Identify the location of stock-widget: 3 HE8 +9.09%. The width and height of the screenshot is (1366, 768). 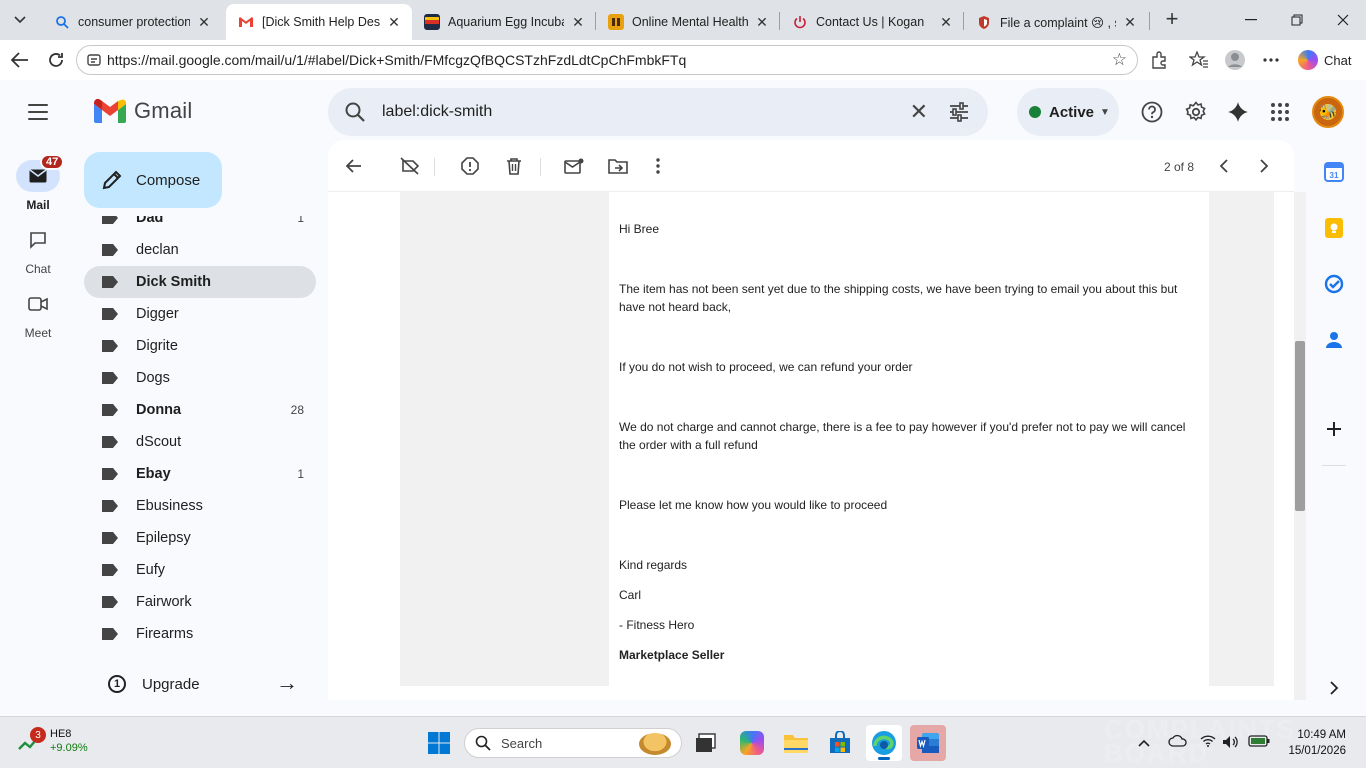
(53, 741).